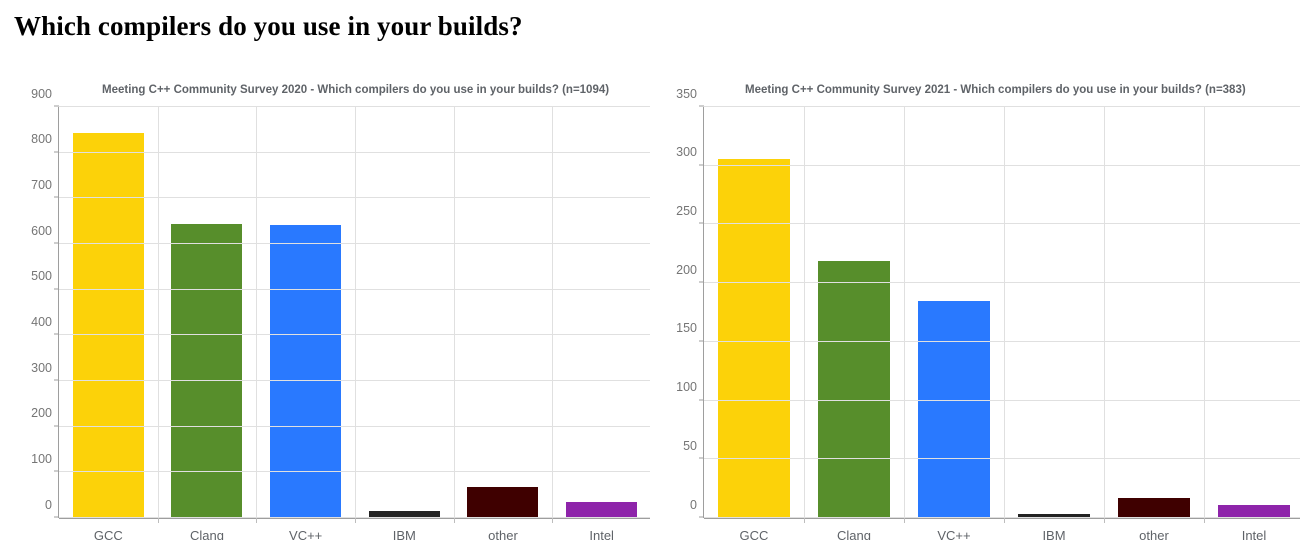  I want to click on y-axis-tick-label: 600, so click(41, 230).